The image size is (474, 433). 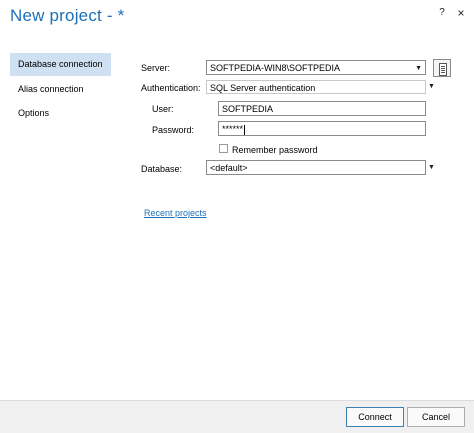 I want to click on authentication-label: Authentication:, so click(x=171, y=88).